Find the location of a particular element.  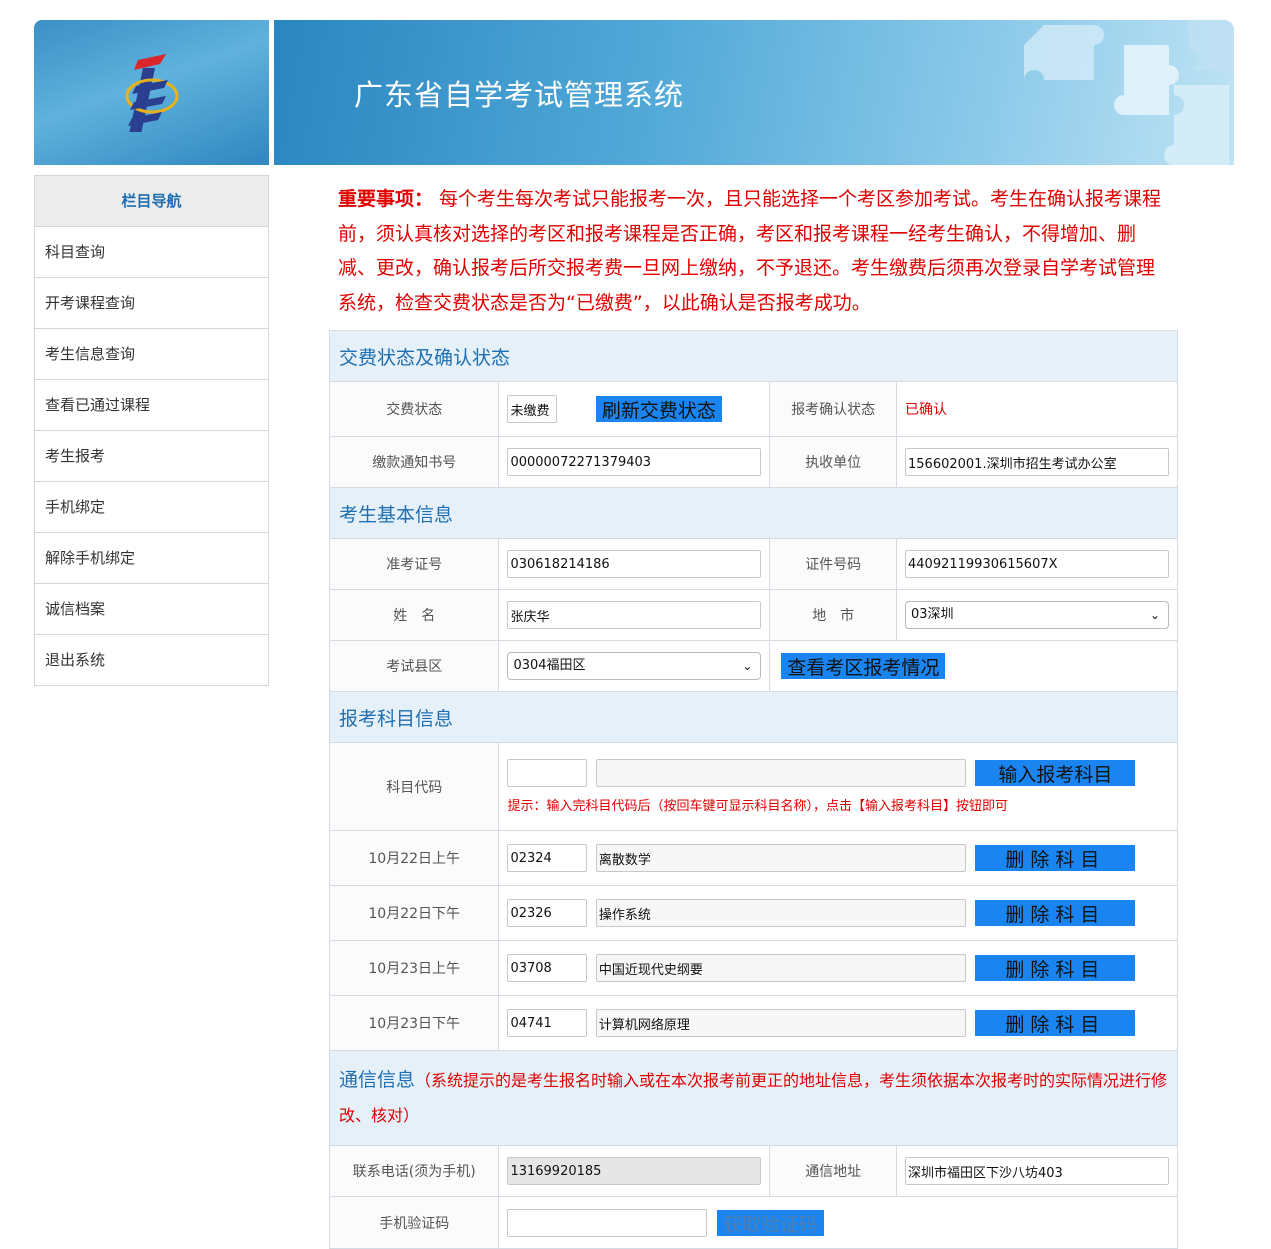

city-label: 地 市 is located at coordinates (833, 615).